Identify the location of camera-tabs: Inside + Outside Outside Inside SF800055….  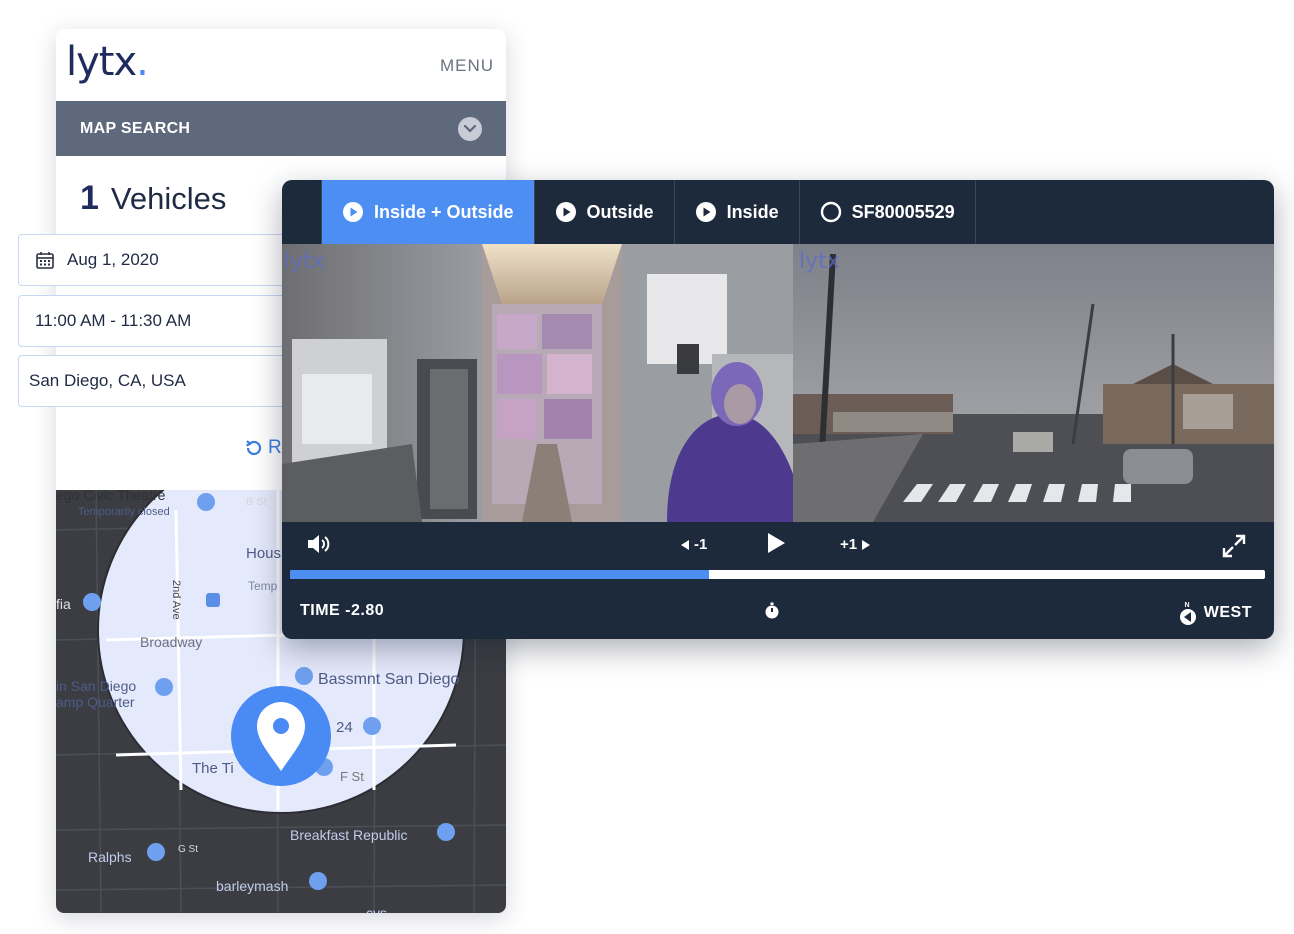
(778, 212).